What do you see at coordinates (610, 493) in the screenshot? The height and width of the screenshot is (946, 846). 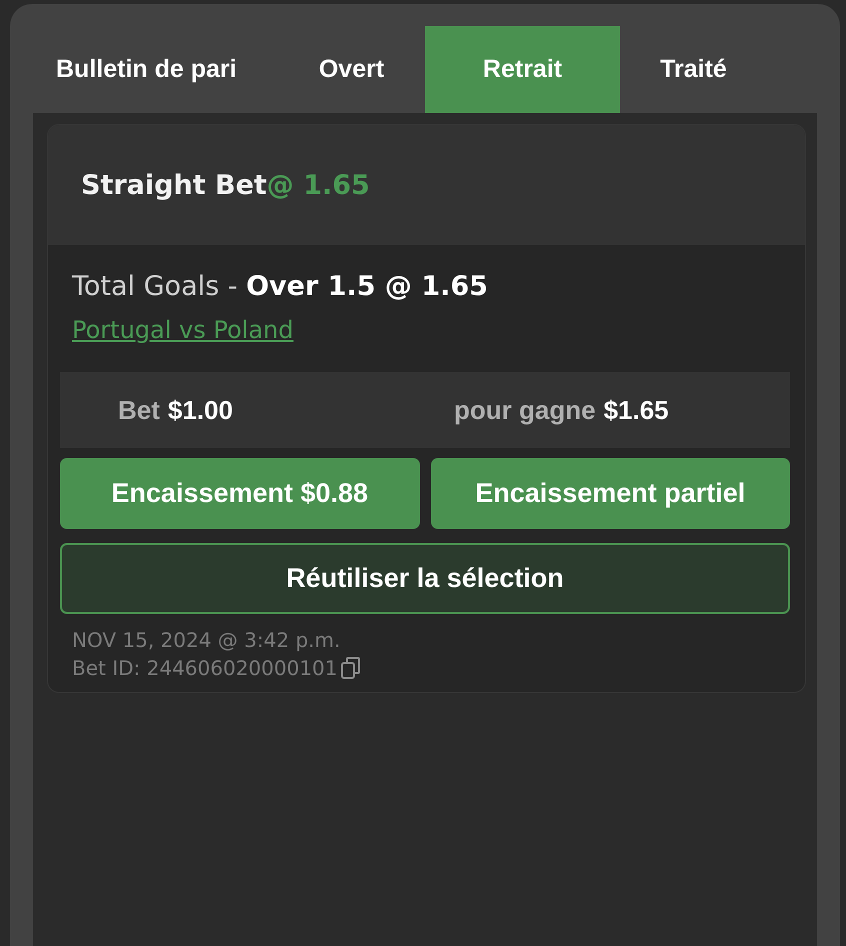 I see `cashout-button: Encaissement partiel` at bounding box center [610, 493].